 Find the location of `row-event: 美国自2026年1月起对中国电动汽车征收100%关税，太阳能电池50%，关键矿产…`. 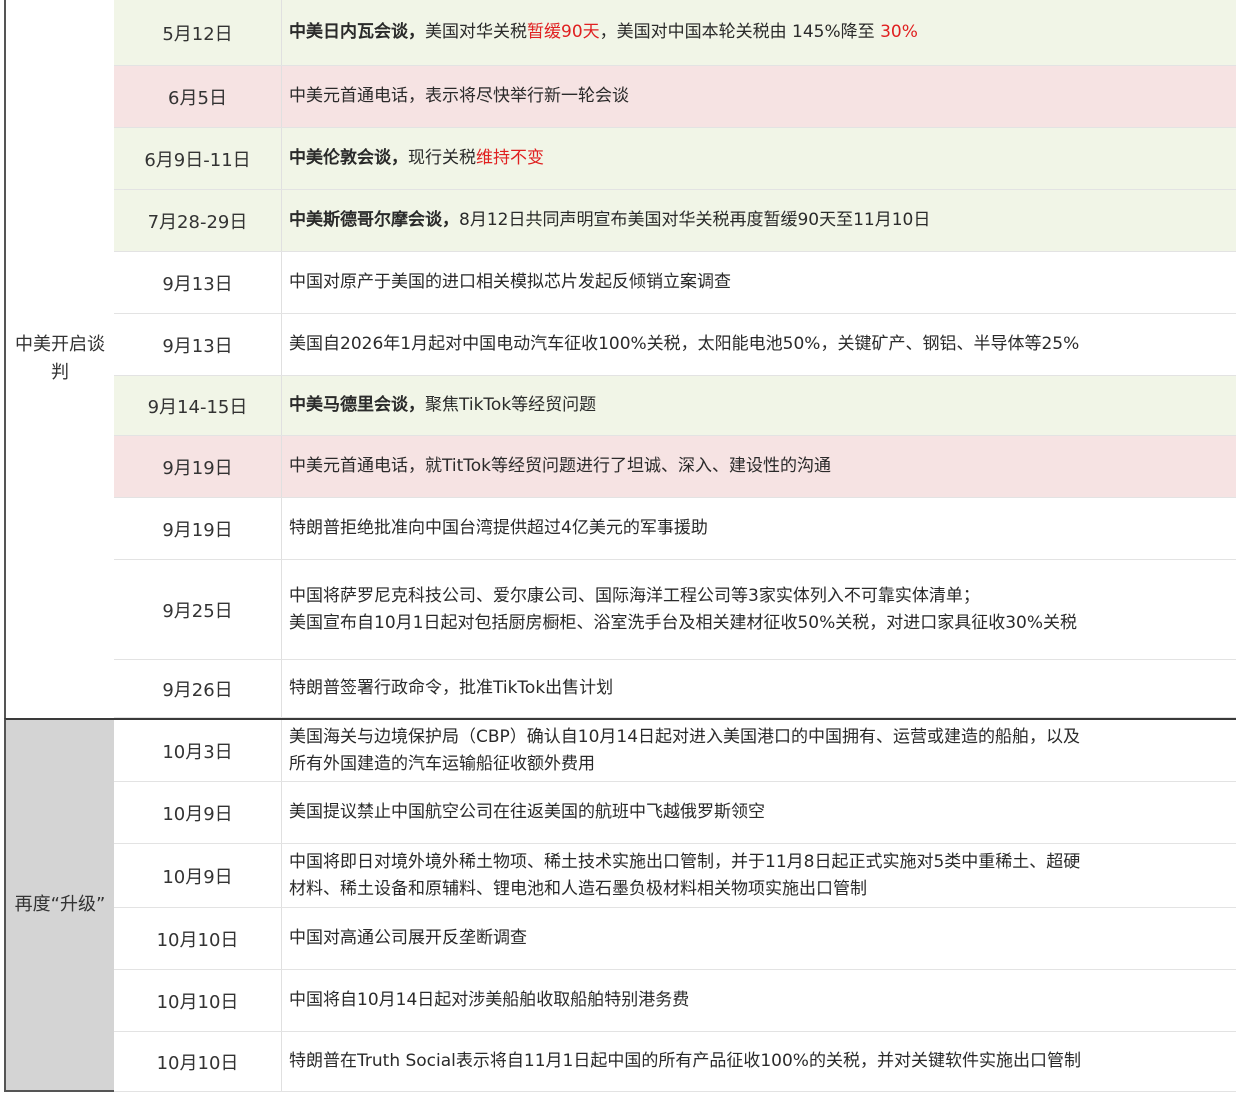

row-event: 美国自2026年1月起对中国电动汽车征收100%关税，太阳能电池50%，关键矿产… is located at coordinates (762, 344).